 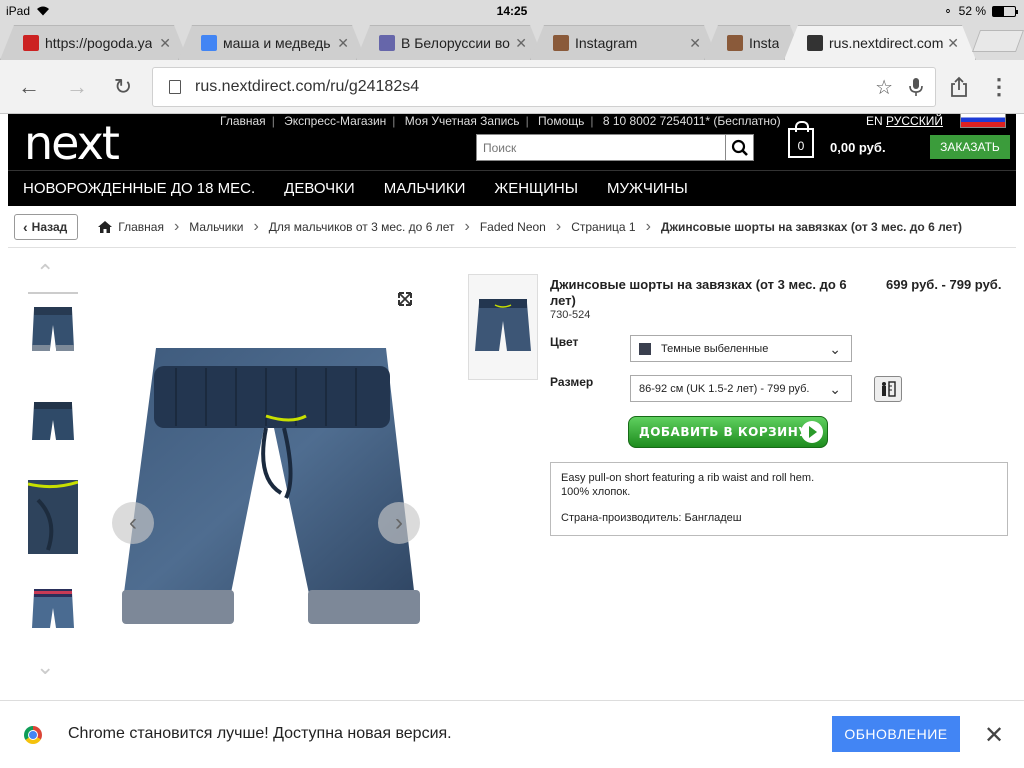 I want to click on prev-image-button: ‹, so click(x=133, y=523).